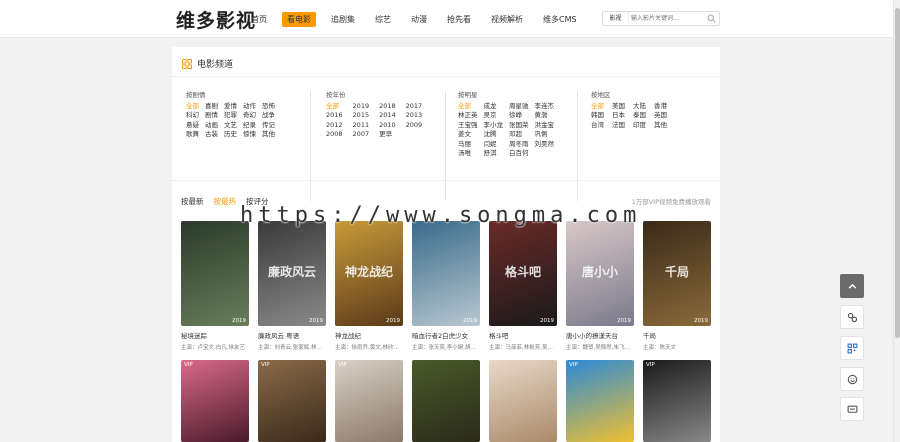 The height and width of the screenshot is (442, 900). Describe the element at coordinates (292, 335) in the screenshot. I see `movie-title: 廉政风云 粤语` at that location.